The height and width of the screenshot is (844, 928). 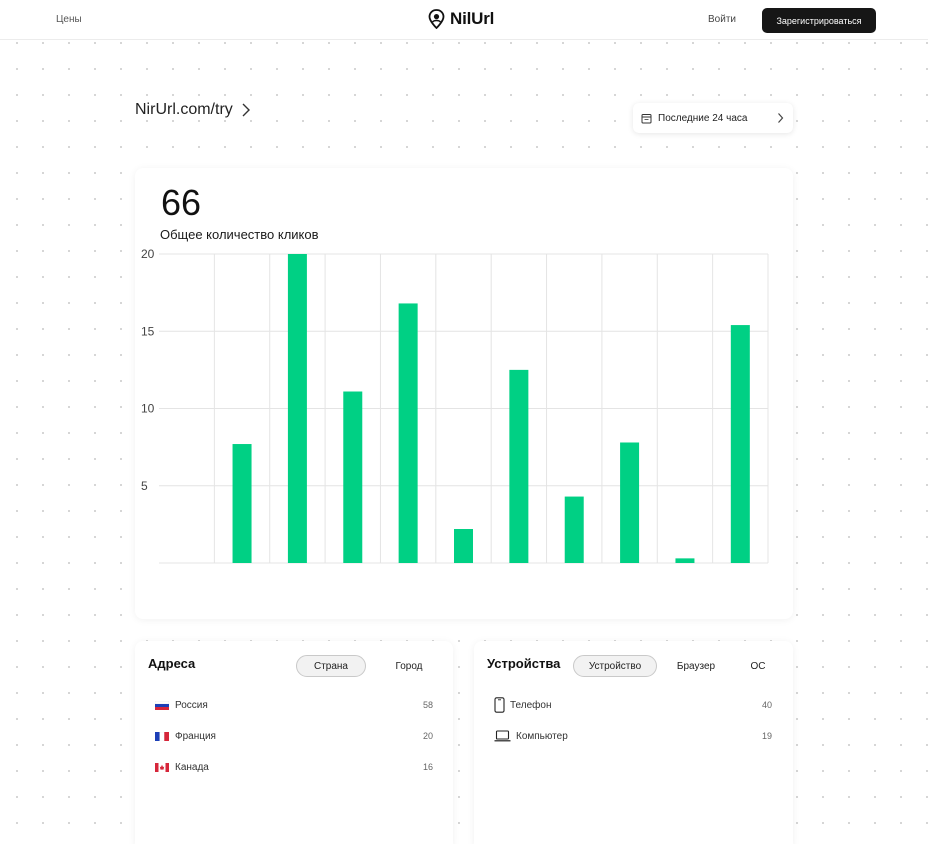 I want to click on list-item: Телефон 40, so click(x=633, y=705).